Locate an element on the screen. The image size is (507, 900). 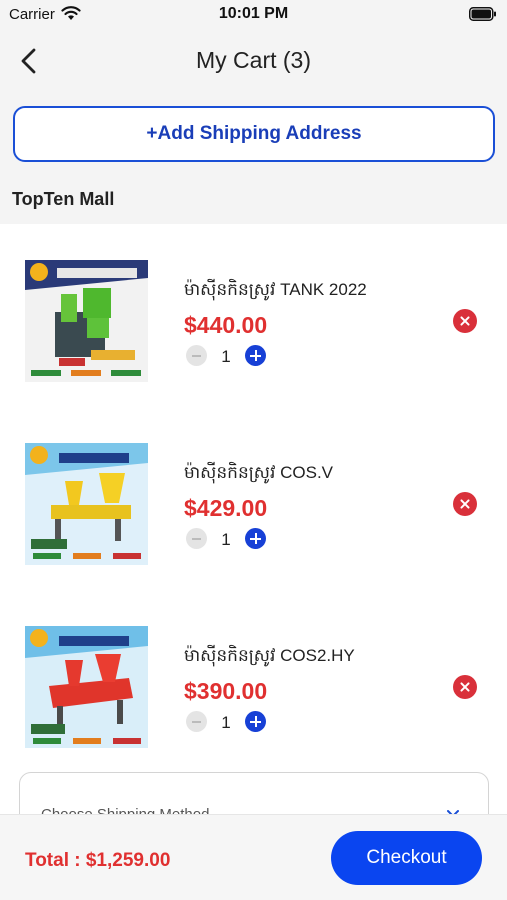
nav-bar: My Cart (3) is located at coordinates (253, 61).